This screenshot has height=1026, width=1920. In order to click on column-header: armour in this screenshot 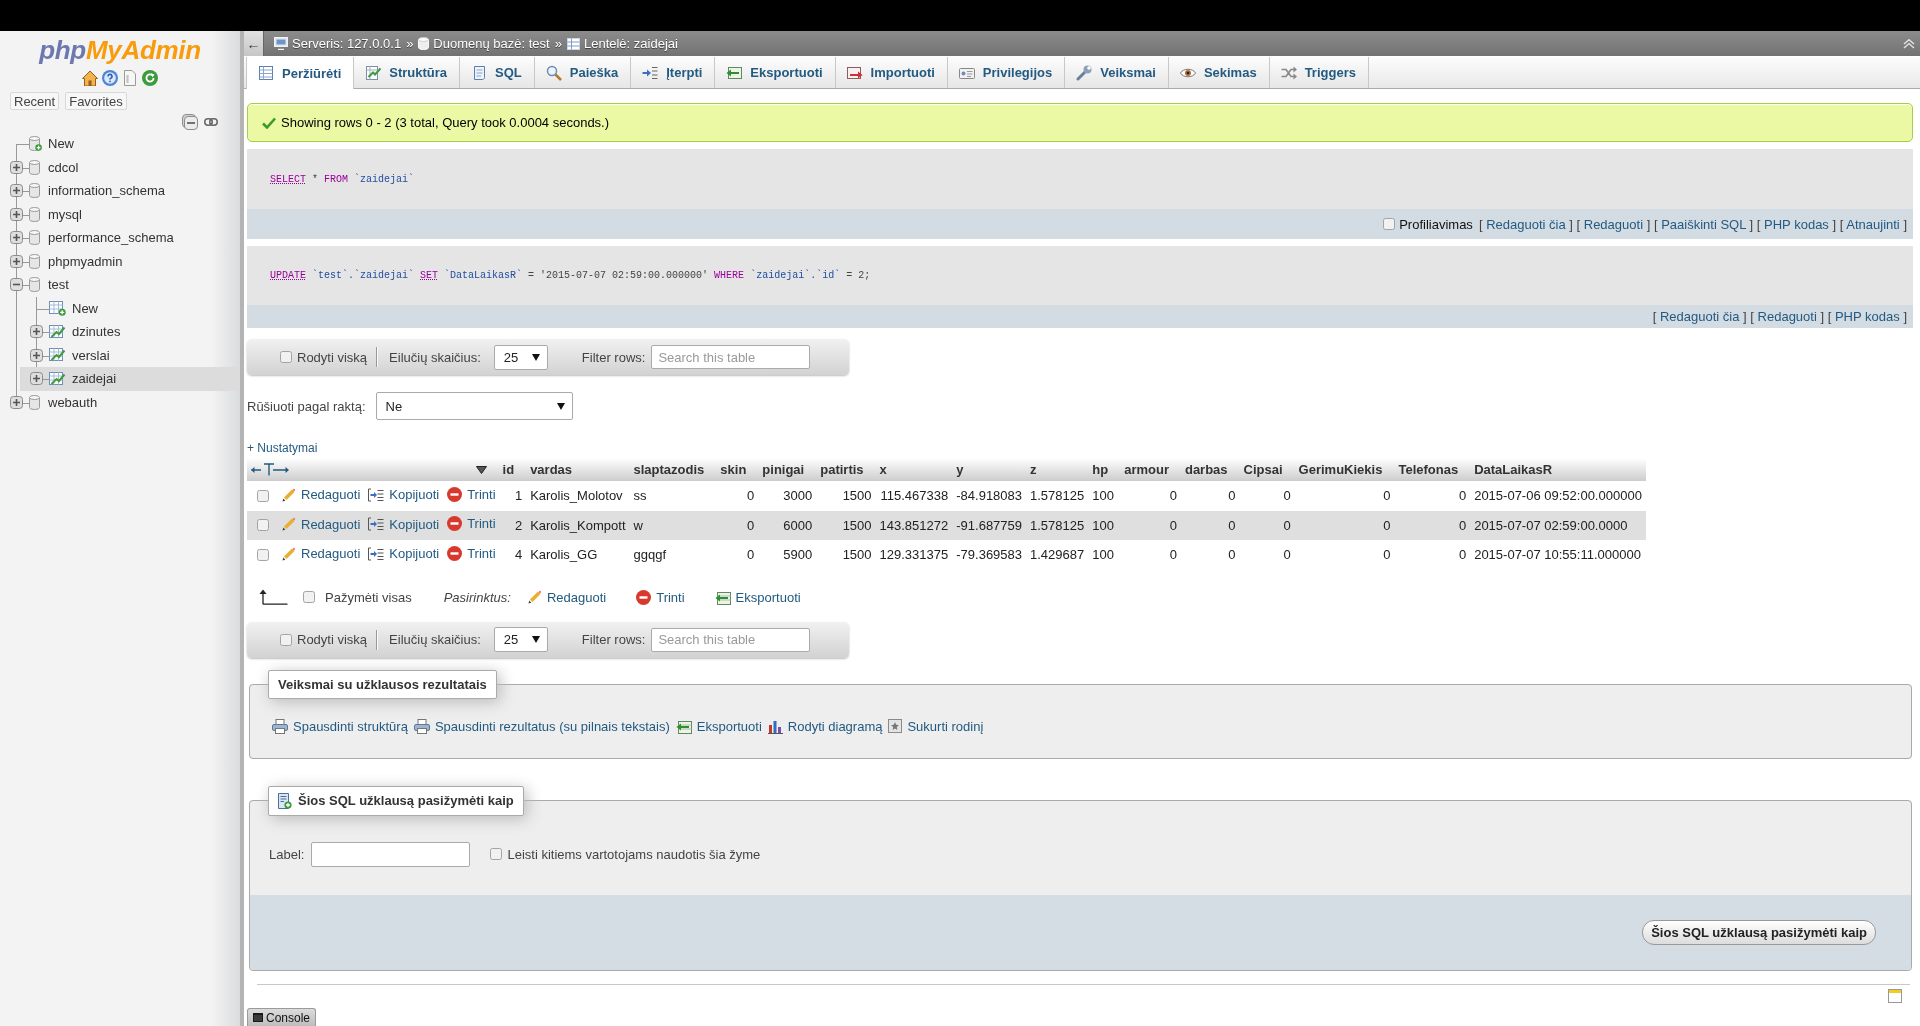, I will do `click(1150, 469)`.